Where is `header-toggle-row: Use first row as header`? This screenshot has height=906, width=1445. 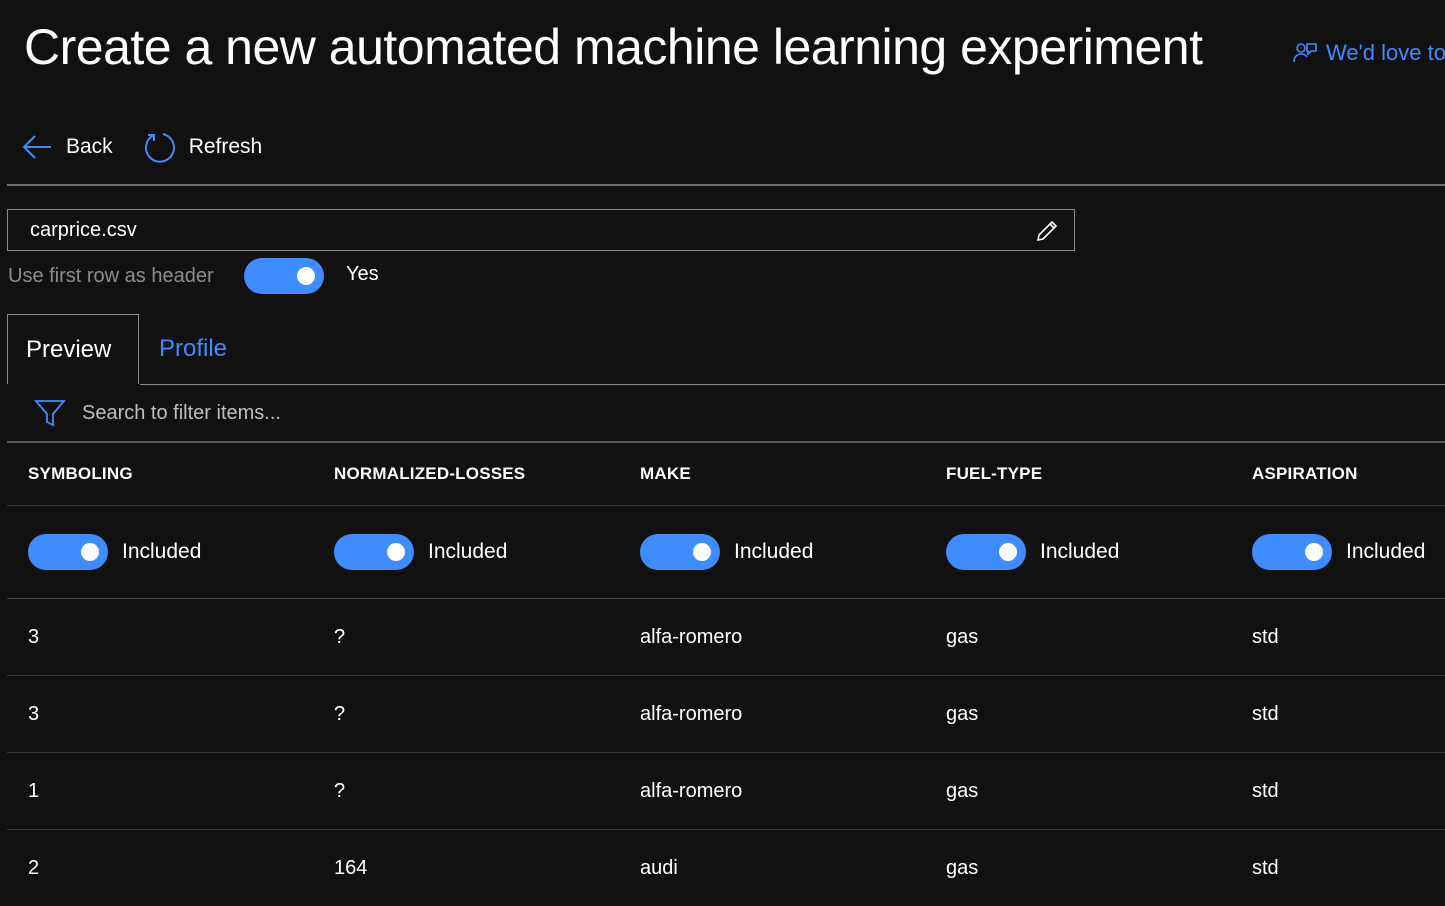 header-toggle-row: Use first row as header is located at coordinates (166, 276).